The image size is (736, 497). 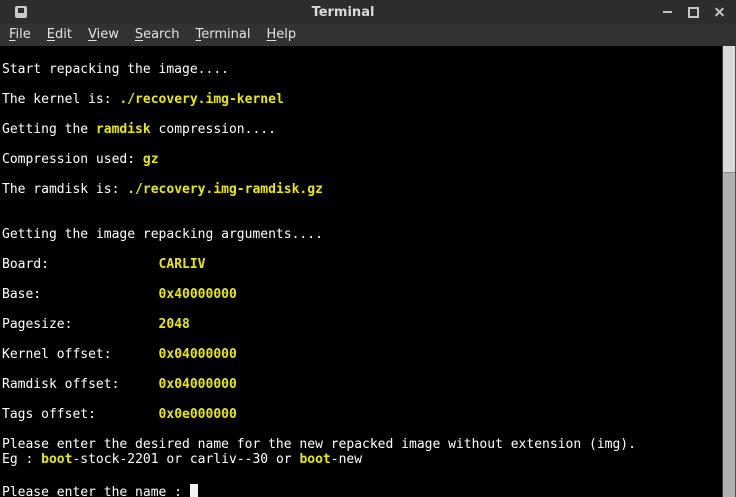 What do you see at coordinates (157, 35) in the screenshot?
I see `menu-search: Search` at bounding box center [157, 35].